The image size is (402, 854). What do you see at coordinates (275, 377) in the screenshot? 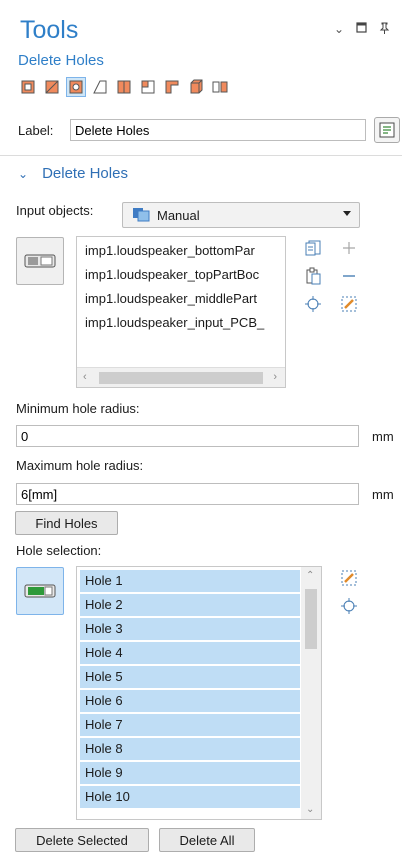
I see `scroll-right-icon: ›` at bounding box center [275, 377].